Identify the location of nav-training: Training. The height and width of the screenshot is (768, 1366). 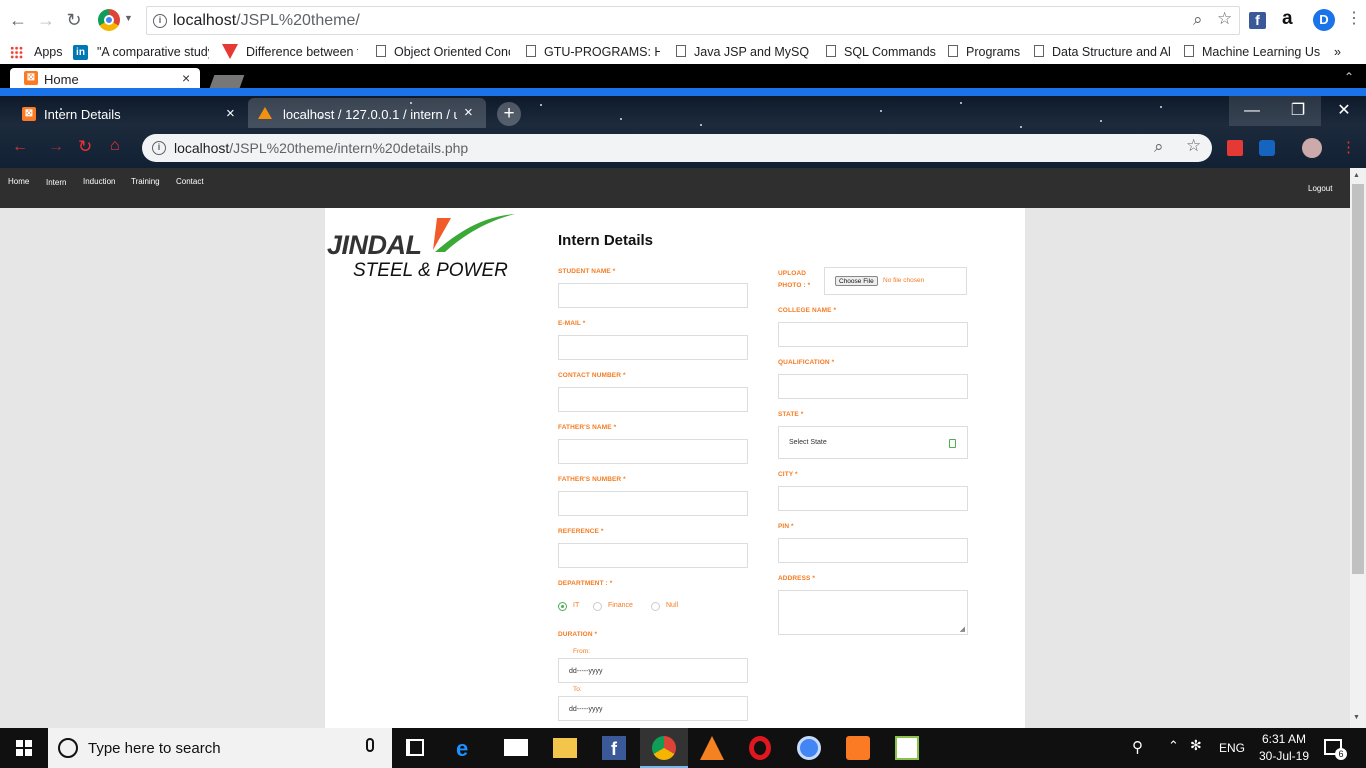
(145, 181).